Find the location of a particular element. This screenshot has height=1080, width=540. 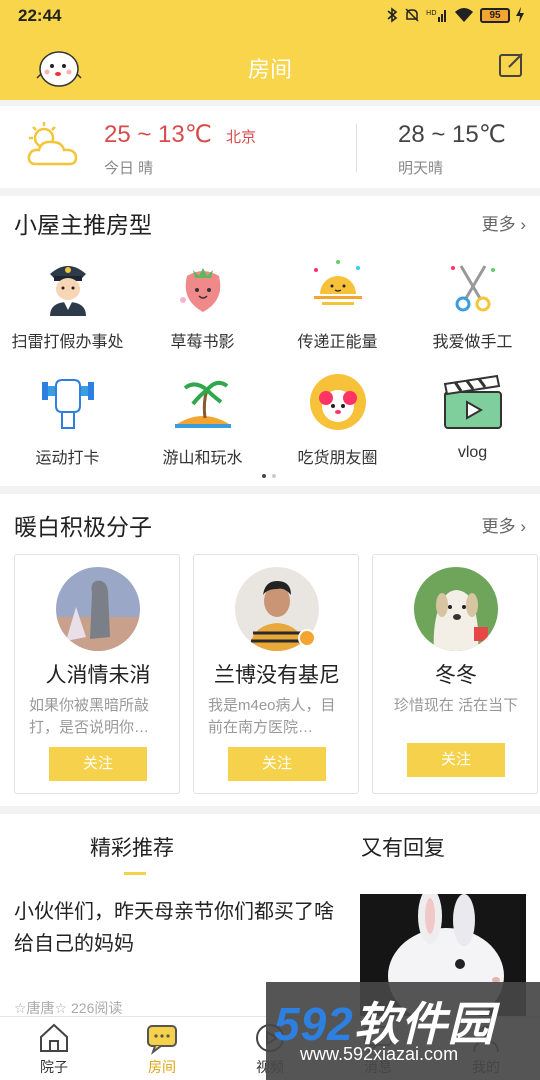

member-name: 兰博没有基尼 is located at coordinates (277, 675).